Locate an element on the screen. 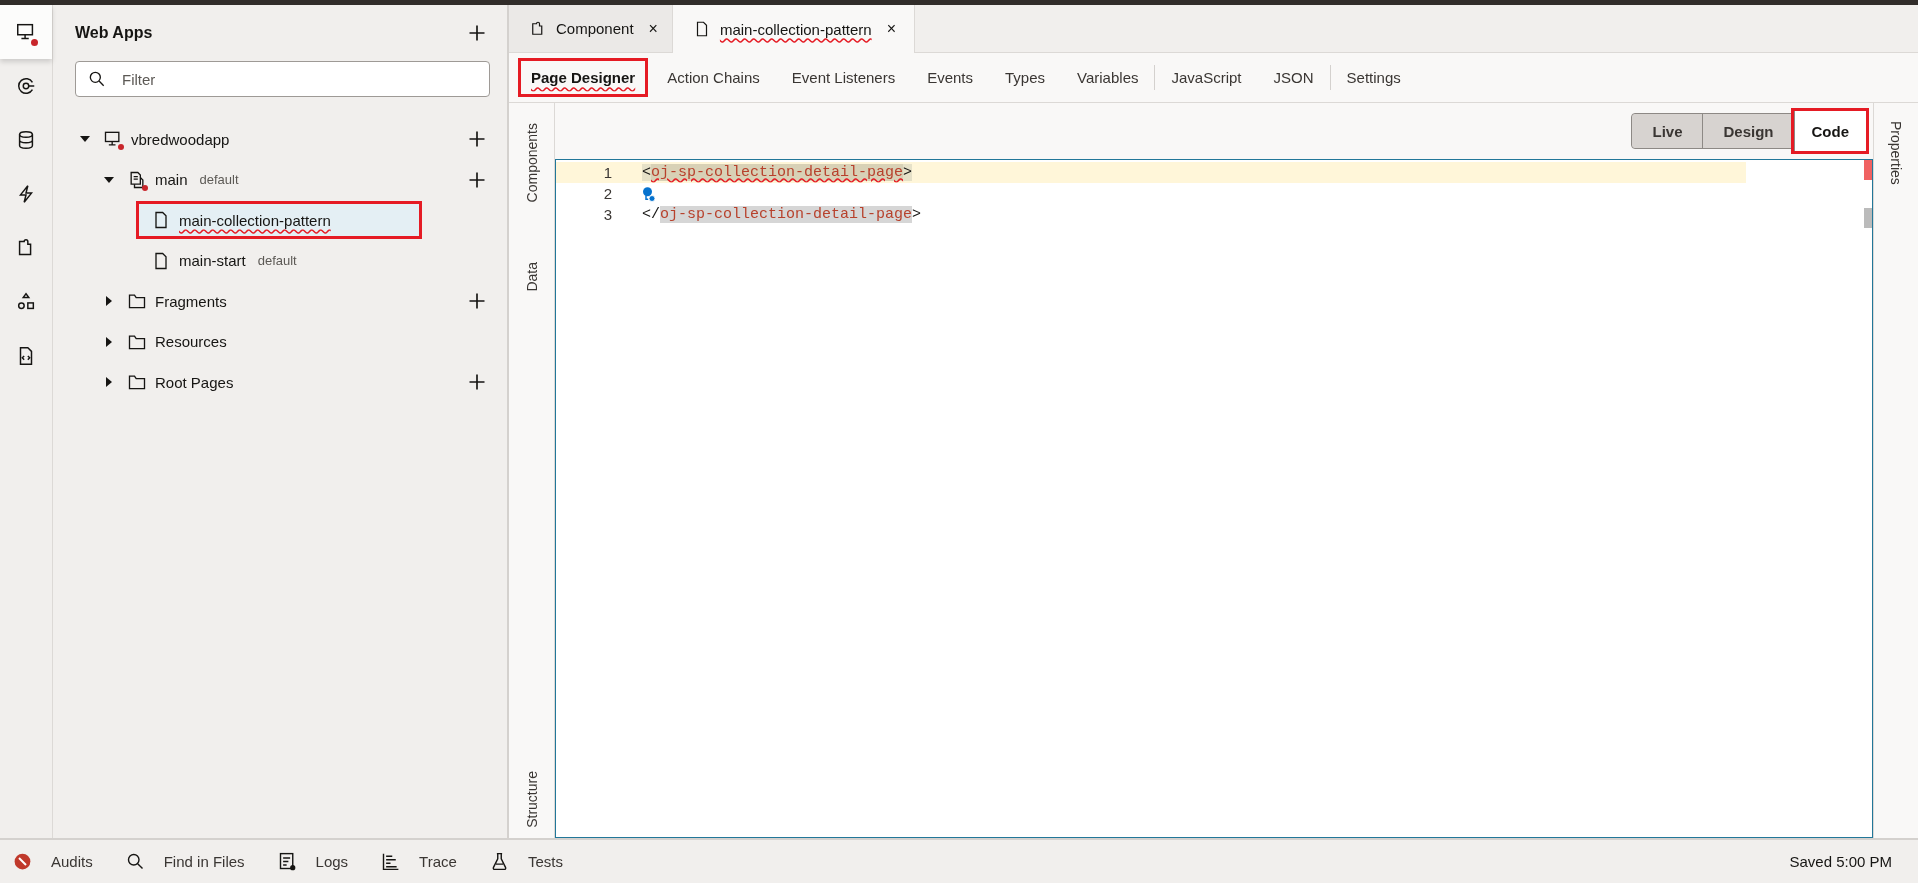 The width and height of the screenshot is (1918, 883). designer-tab: Settings is located at coordinates (1373, 77).